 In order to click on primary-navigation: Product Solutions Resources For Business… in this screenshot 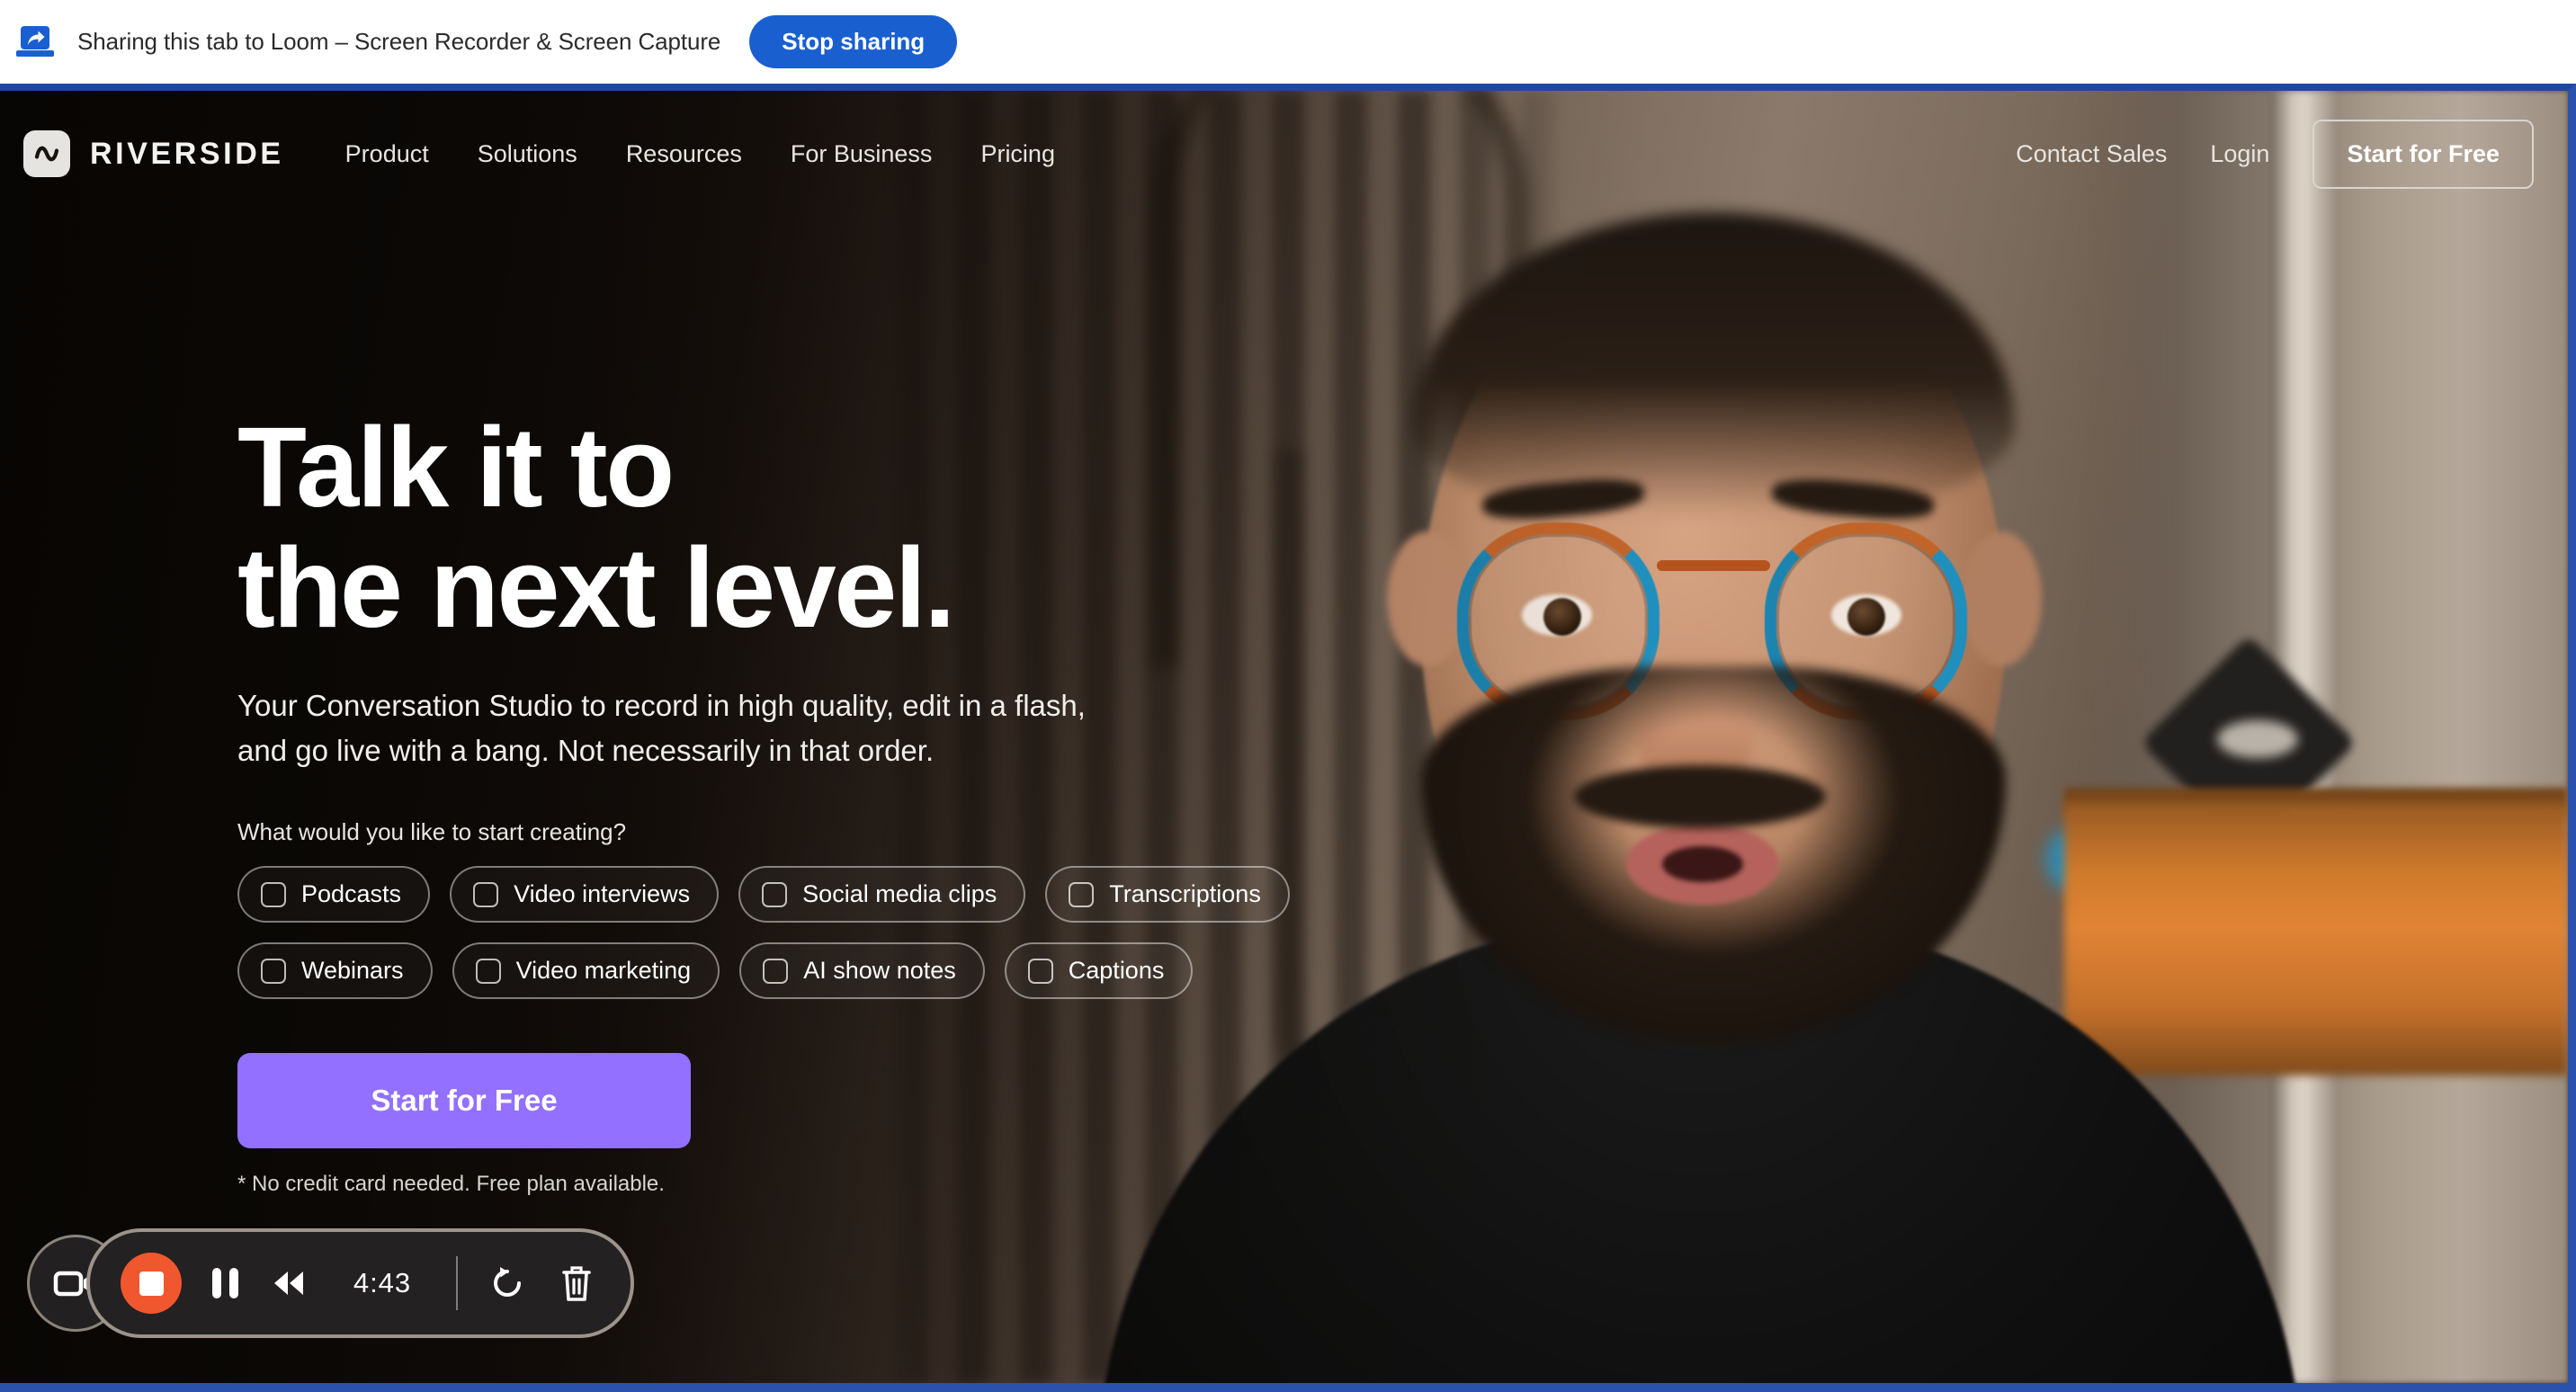, I will do `click(700, 154)`.